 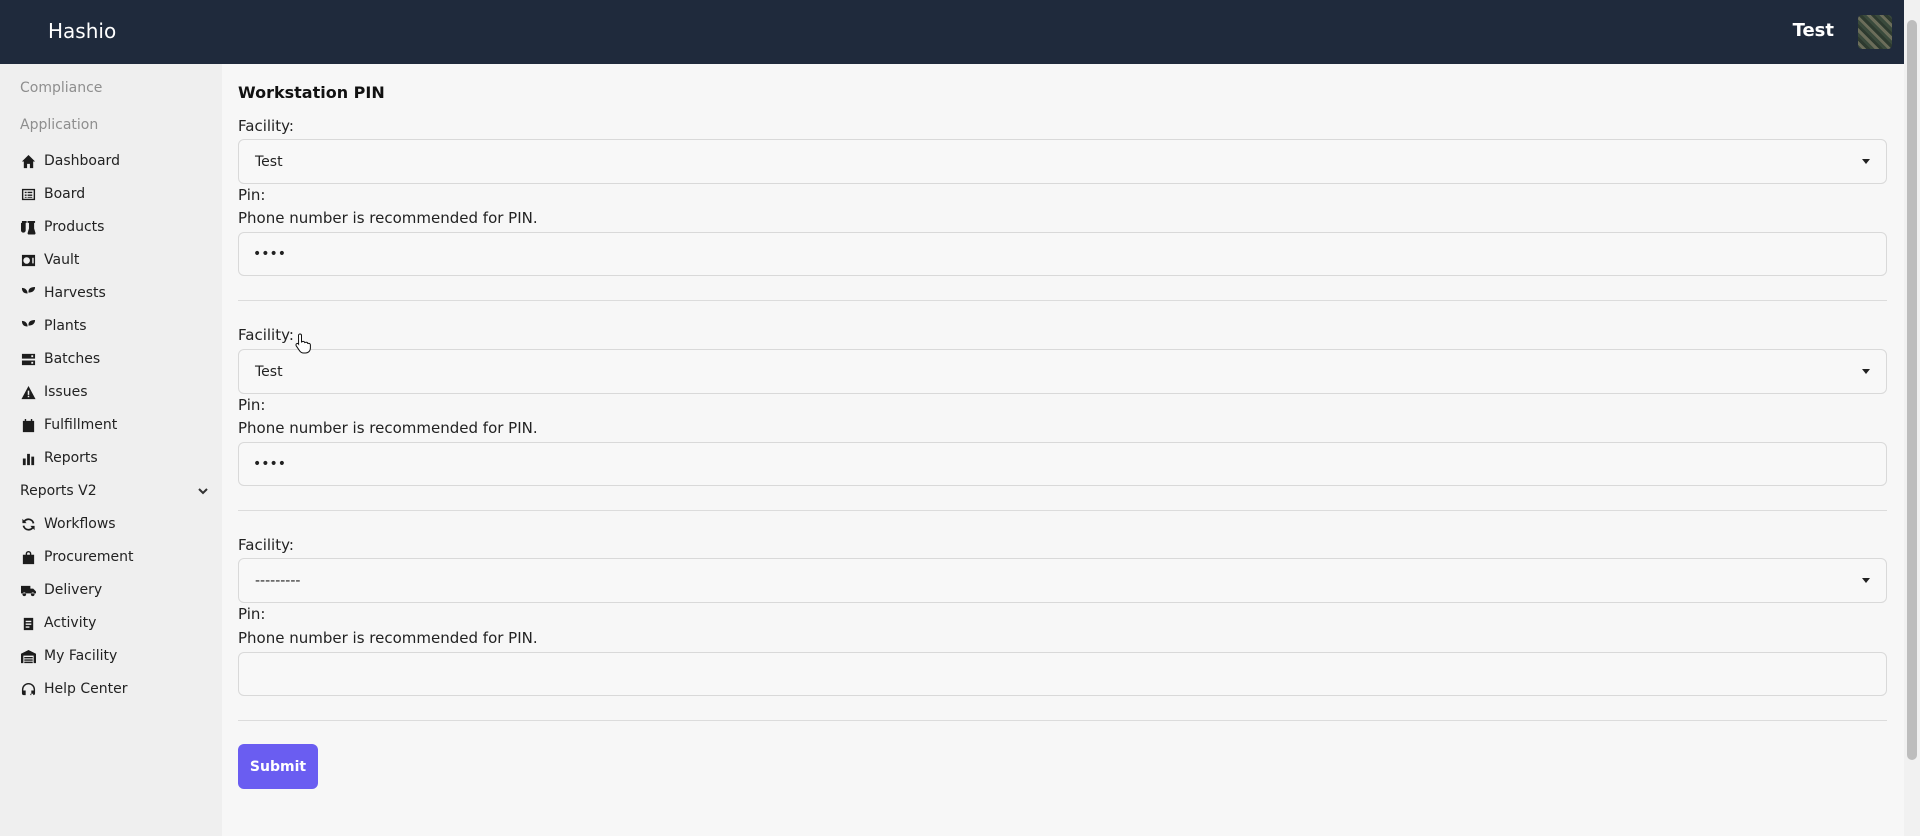 I want to click on sidebar-item-plants: Plants, so click(x=115, y=326).